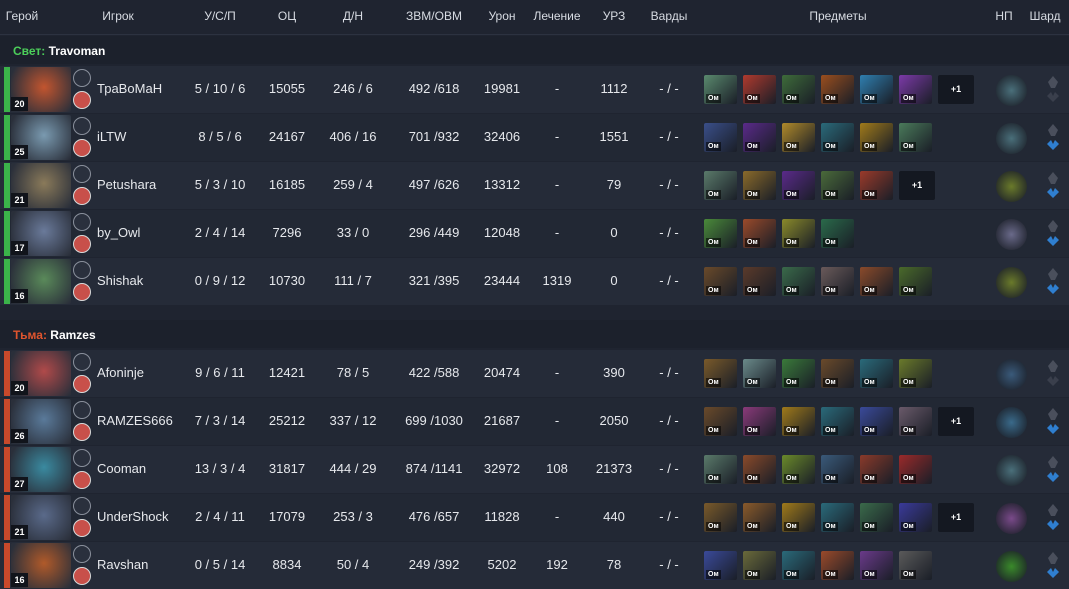  Describe the element at coordinates (669, 16) in the screenshot. I see `col-wards: Варды` at that location.